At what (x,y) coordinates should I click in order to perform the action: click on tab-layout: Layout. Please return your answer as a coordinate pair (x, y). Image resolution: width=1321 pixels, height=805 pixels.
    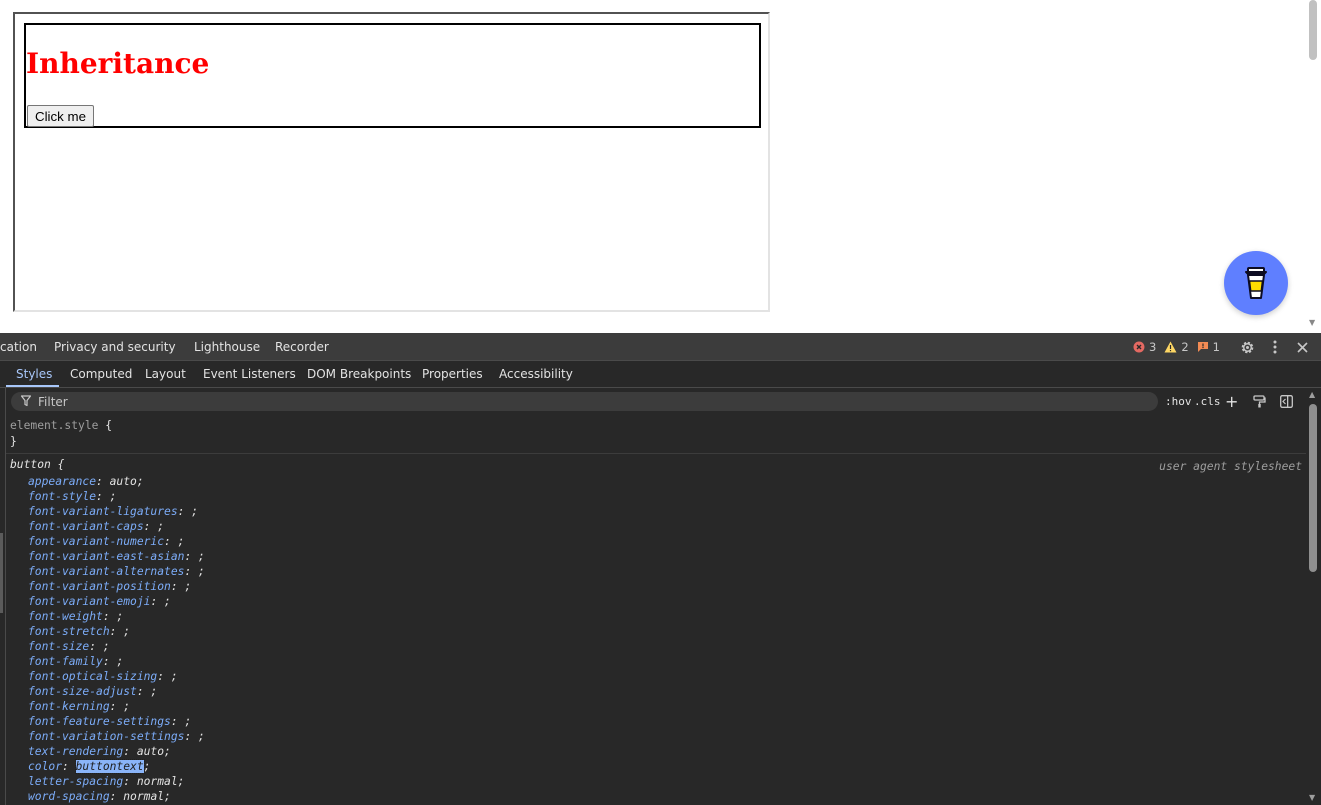
    Looking at the image, I should click on (165, 374).